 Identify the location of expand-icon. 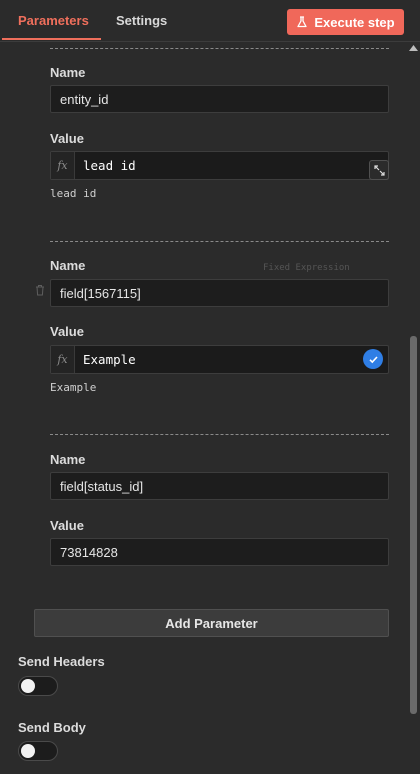
(379, 170).